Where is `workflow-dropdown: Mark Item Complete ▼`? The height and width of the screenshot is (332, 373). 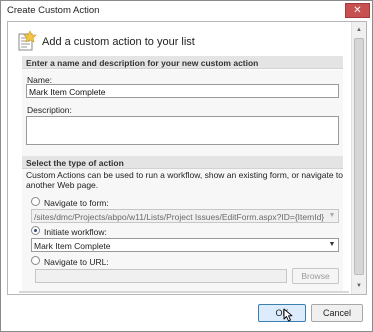
workflow-dropdown: Mark Item Complete ▼ is located at coordinates (185, 245).